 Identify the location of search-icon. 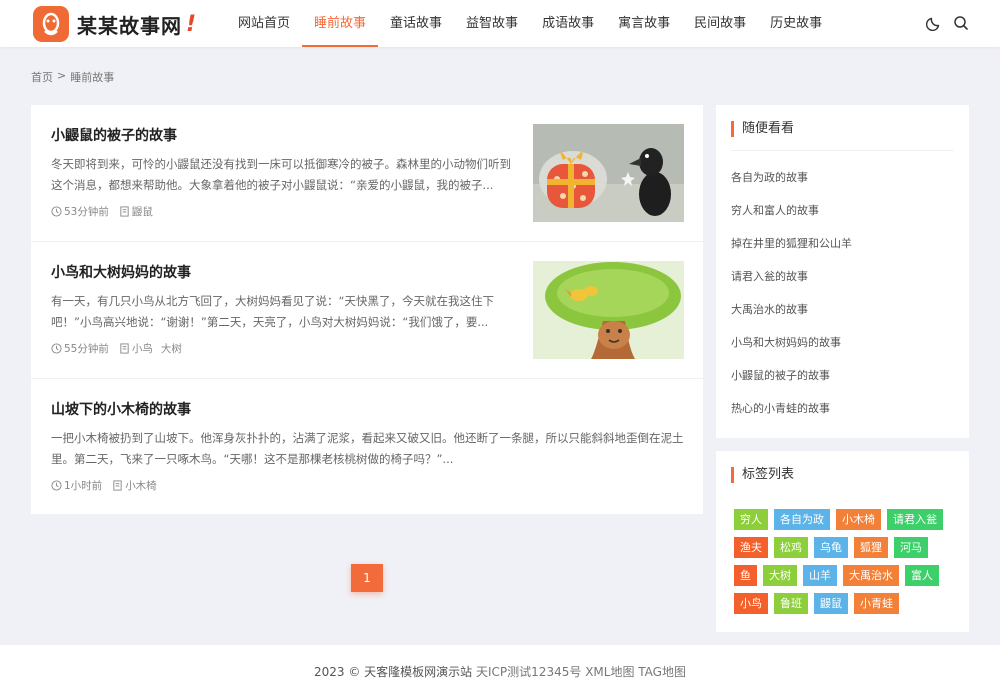
(961, 23).